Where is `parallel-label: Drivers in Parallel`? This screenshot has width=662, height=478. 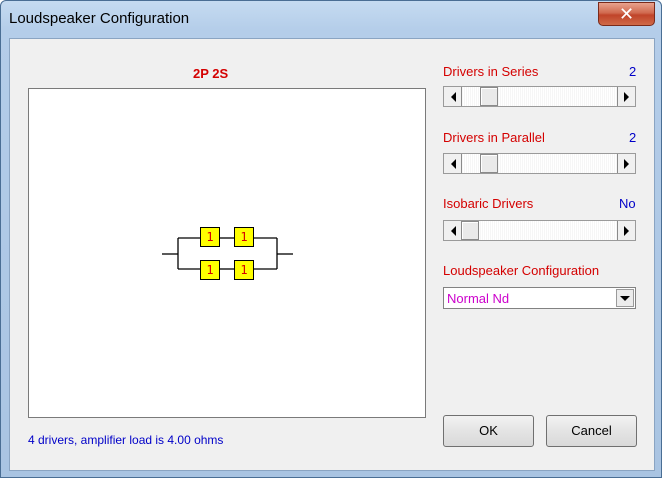 parallel-label: Drivers in Parallel is located at coordinates (494, 137).